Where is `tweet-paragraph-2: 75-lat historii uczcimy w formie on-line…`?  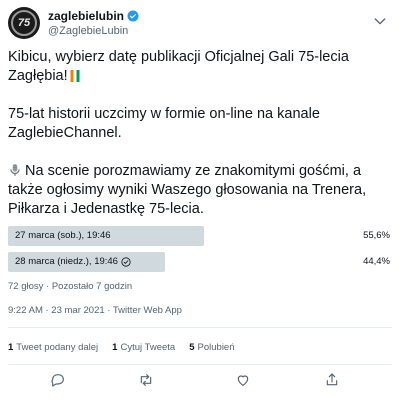 tweet-paragraph-2: 75-lat historii uczcimy w formie on-line… is located at coordinates (164, 123).